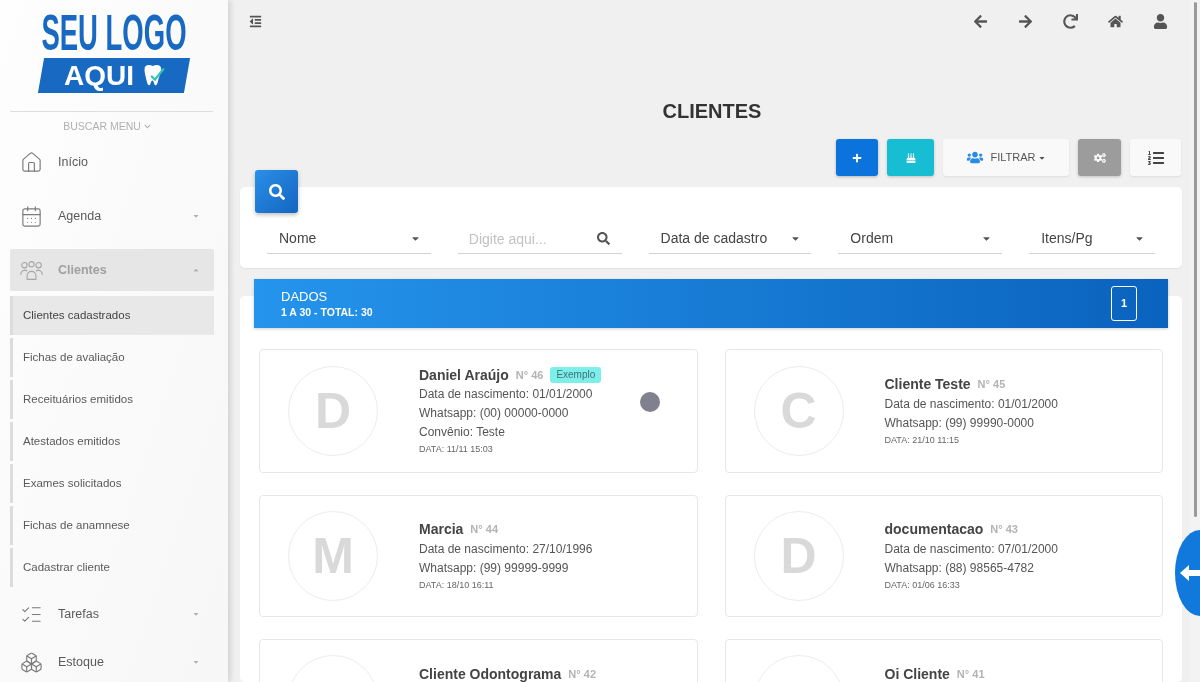 The image size is (1200, 682). Describe the element at coordinates (112, 162) in the screenshot. I see `menu-item: Início` at that location.